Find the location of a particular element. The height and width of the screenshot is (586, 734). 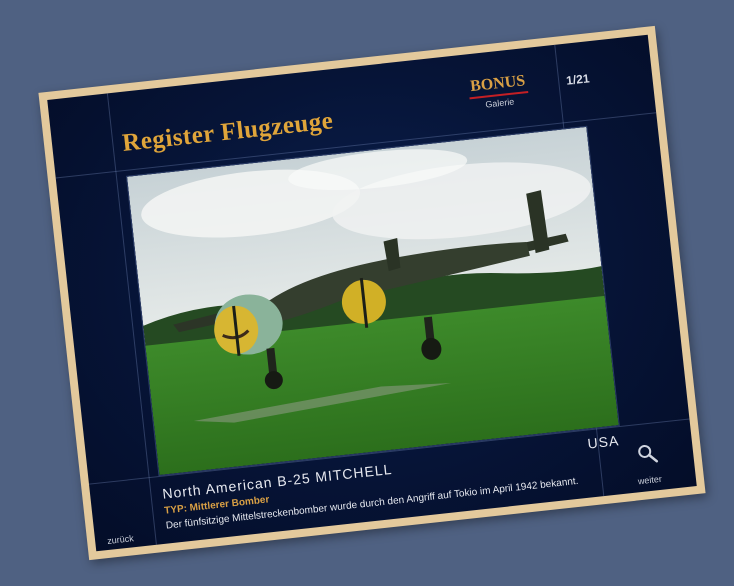

next-button: weiter is located at coordinates (649, 480).